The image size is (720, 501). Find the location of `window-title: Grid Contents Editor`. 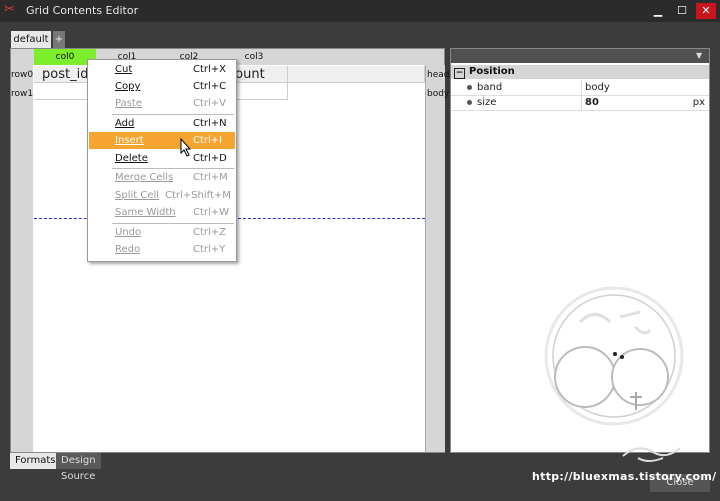

window-title: Grid Contents Editor is located at coordinates (82, 10).